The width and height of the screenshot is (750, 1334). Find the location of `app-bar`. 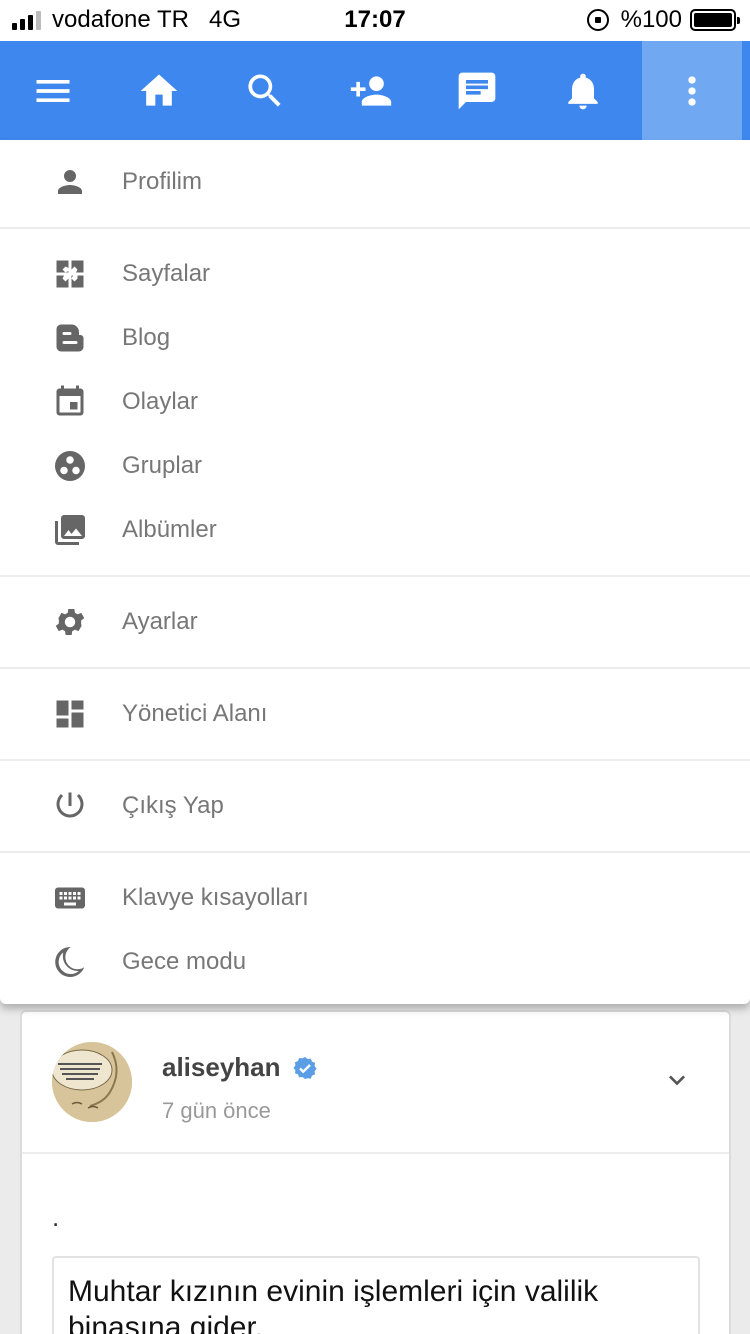

app-bar is located at coordinates (375, 90).